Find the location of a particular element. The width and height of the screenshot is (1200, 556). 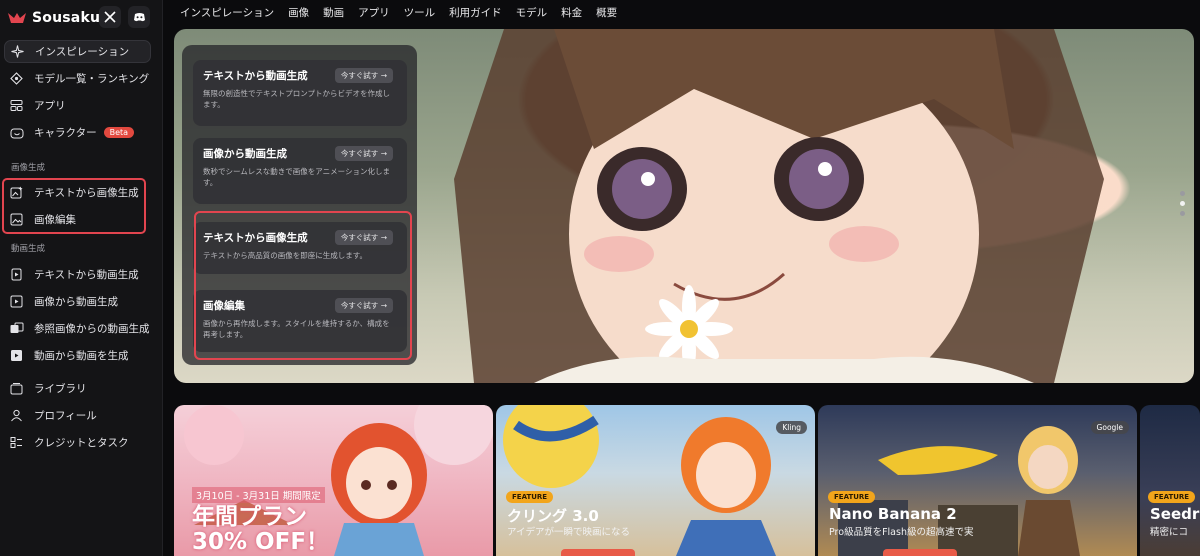

sidebar-item-apps: アプリ is located at coordinates (77, 105).